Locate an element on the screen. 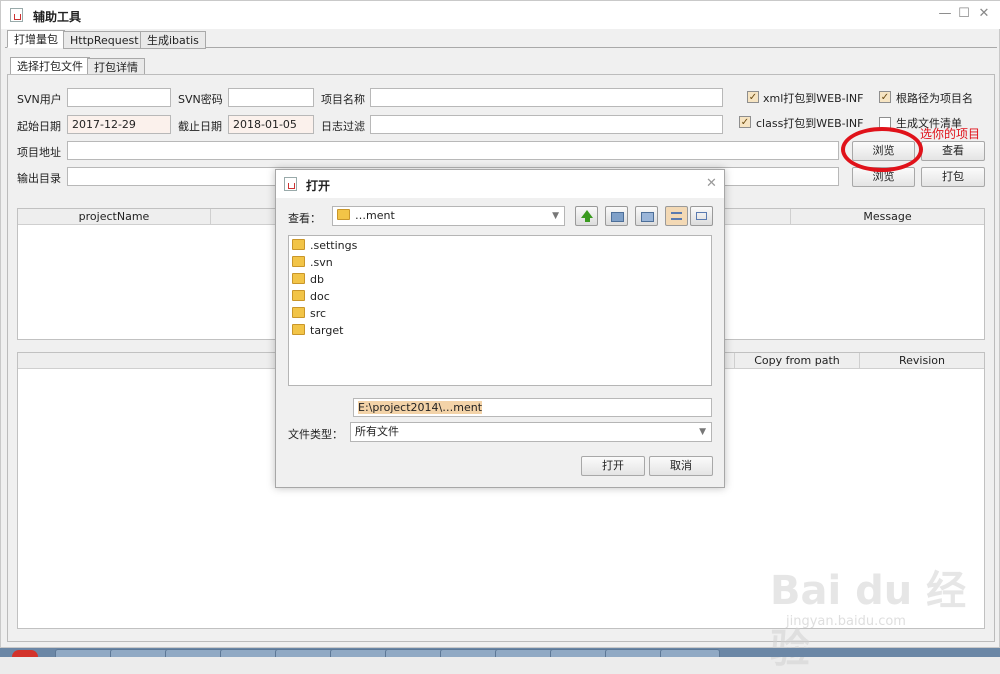  list-view-icon is located at coordinates (676, 216).